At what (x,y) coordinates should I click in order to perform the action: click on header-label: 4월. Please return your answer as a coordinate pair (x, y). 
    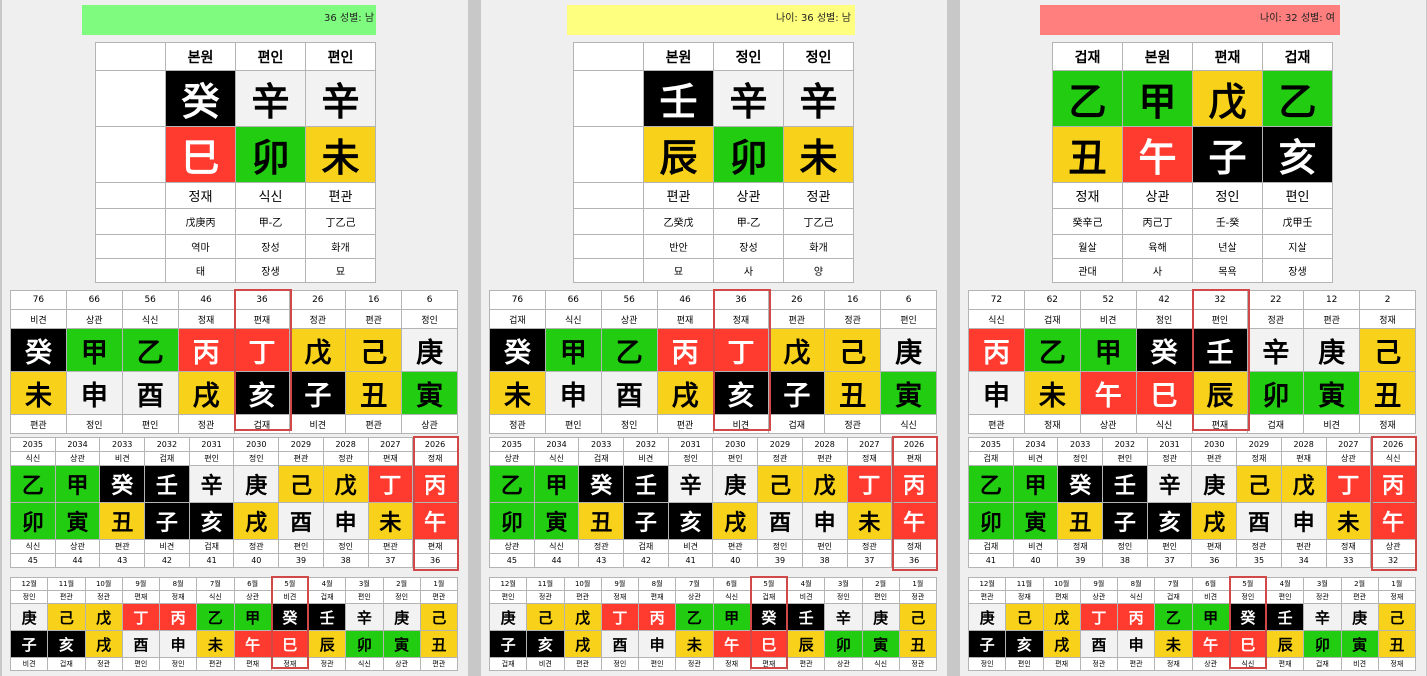
    Looking at the image, I should click on (327, 584).